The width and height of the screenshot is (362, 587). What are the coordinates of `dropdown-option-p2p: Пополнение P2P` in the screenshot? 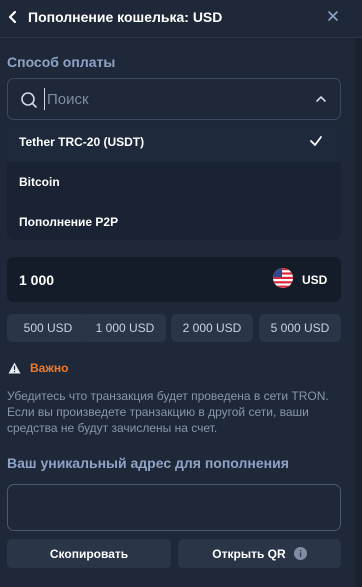 It's located at (174, 221).